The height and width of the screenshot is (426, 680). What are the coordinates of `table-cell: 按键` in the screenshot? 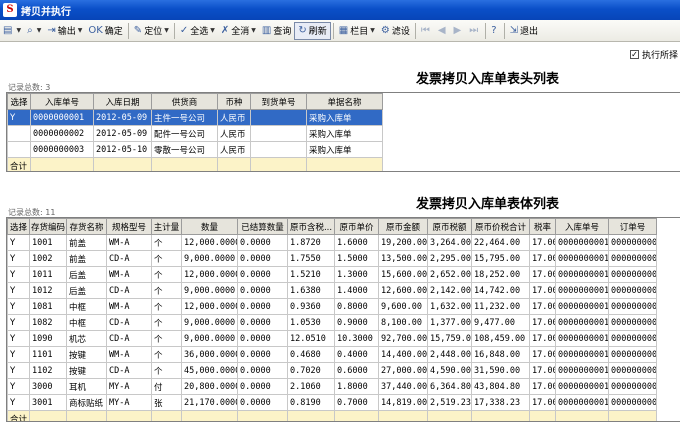 It's located at (86, 354).